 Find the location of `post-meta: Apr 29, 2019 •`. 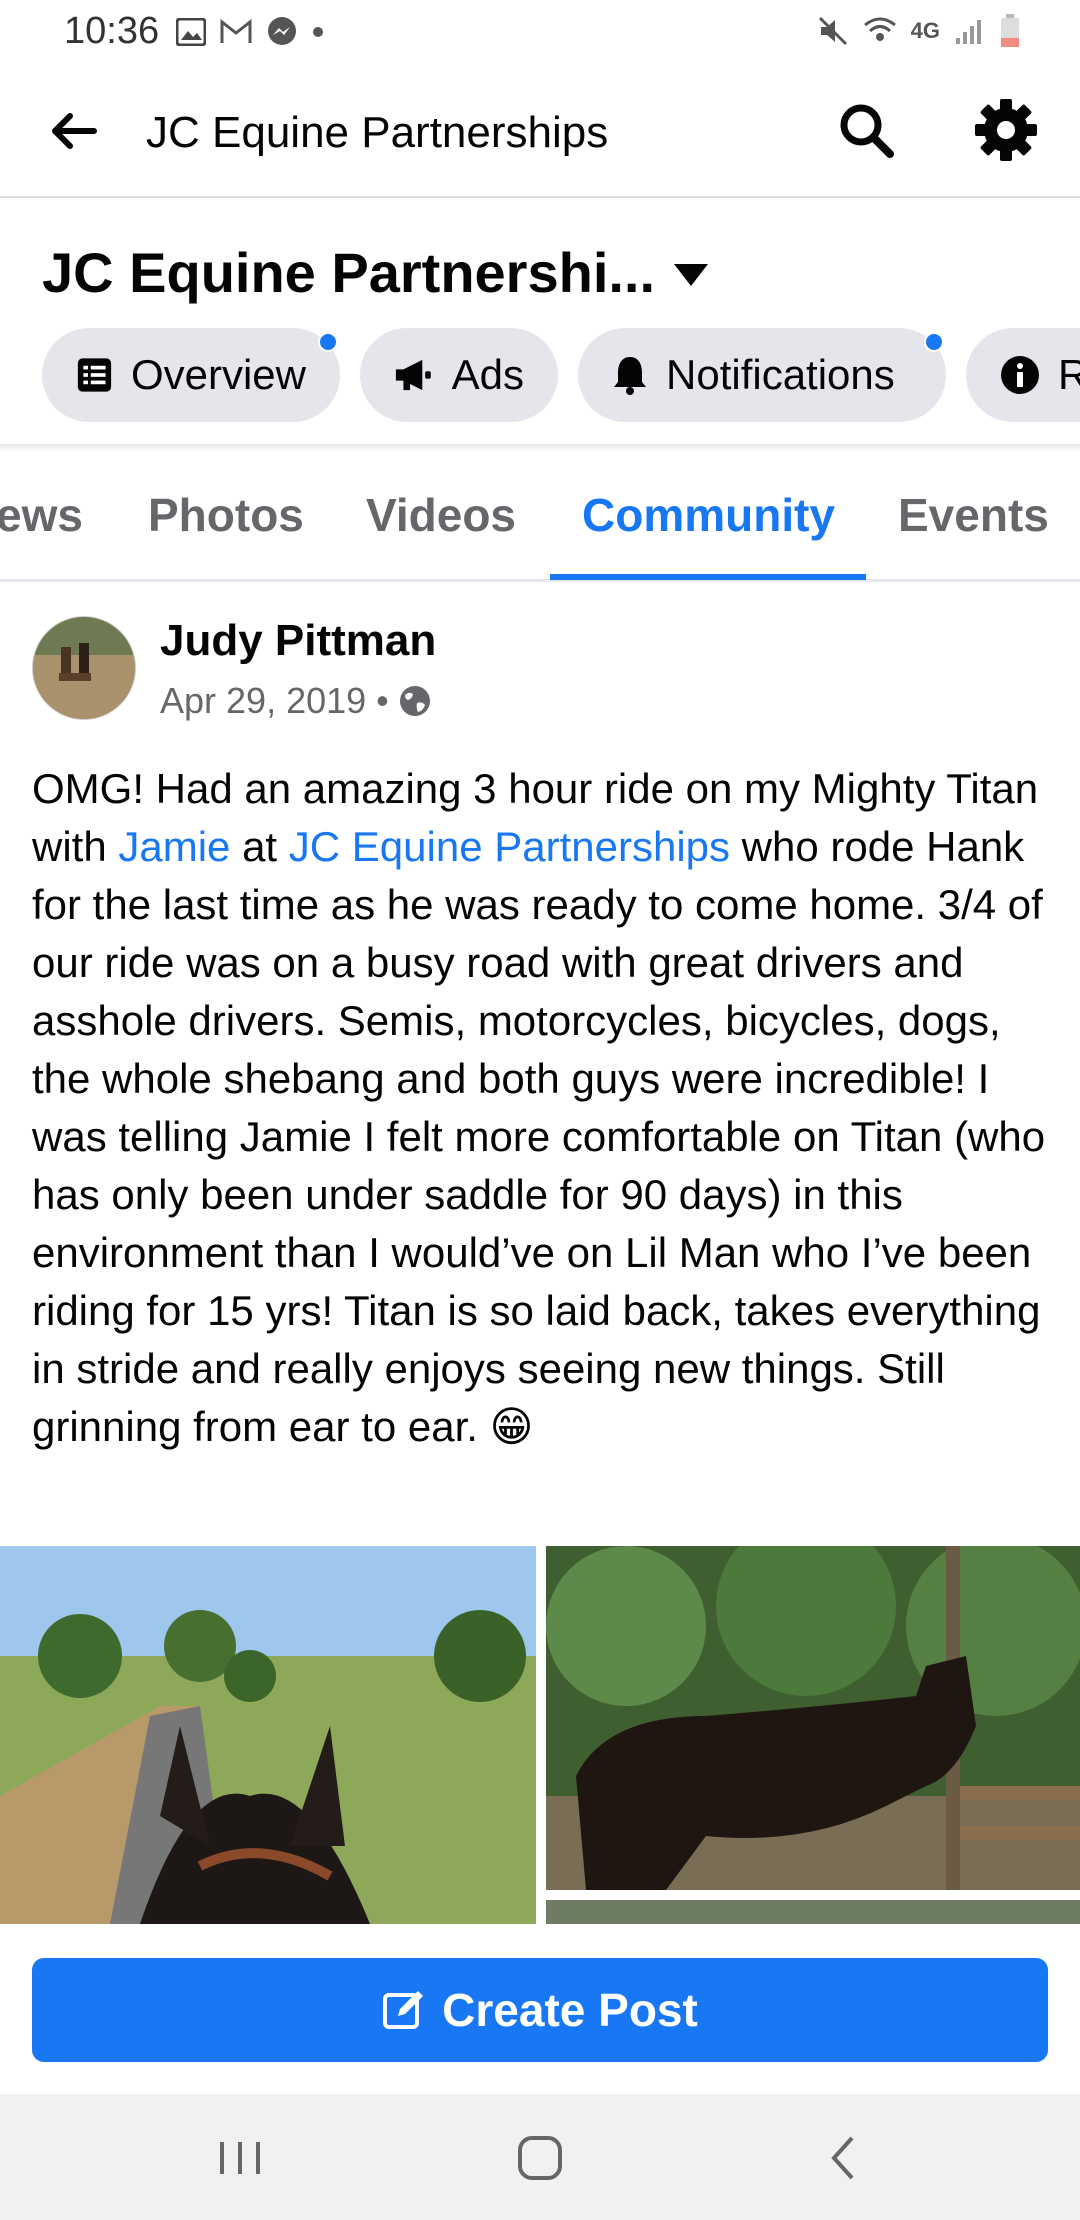

post-meta: Apr 29, 2019 • is located at coordinates (295, 701).